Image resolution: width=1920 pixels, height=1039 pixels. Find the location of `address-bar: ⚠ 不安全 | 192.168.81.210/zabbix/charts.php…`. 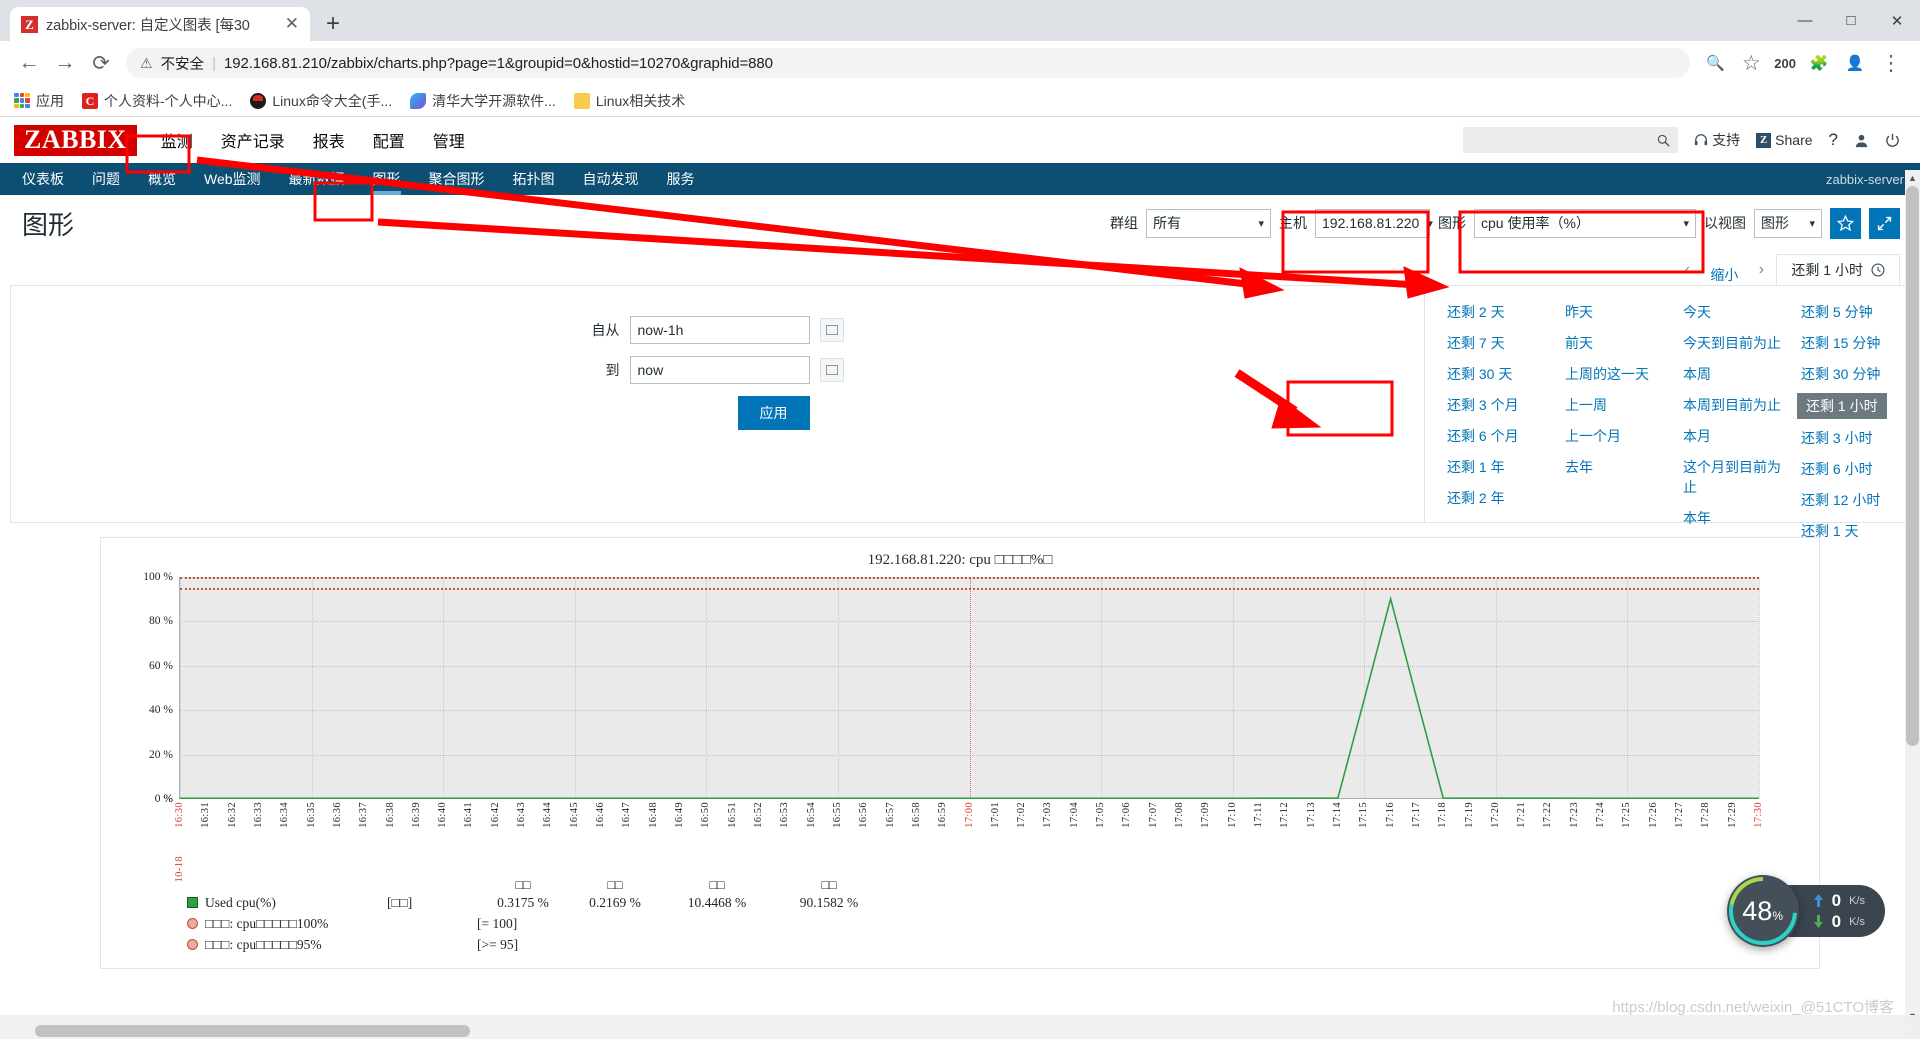

address-bar: ⚠ 不安全 | 192.168.81.210/zabbix/charts.php… is located at coordinates (908, 63).